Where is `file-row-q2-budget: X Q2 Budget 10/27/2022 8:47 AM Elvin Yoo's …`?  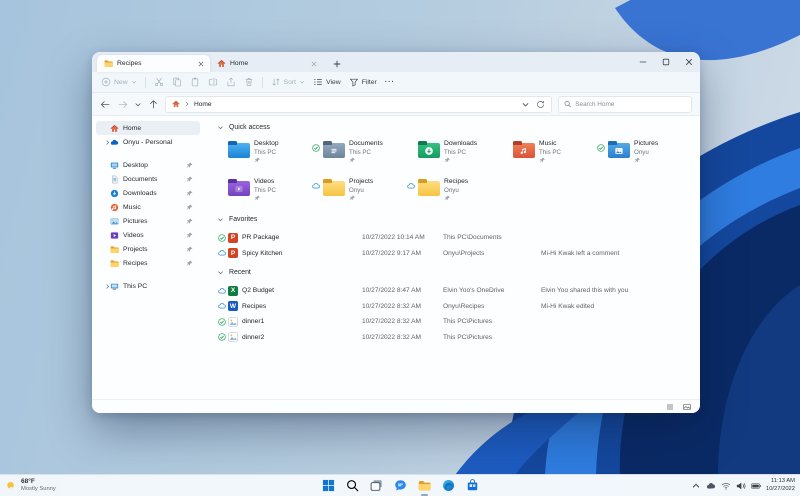
file-row-q2-budget: X Q2 Budget 10/27/2022 8:47 AM Elvin Yoo's … is located at coordinates (454, 291).